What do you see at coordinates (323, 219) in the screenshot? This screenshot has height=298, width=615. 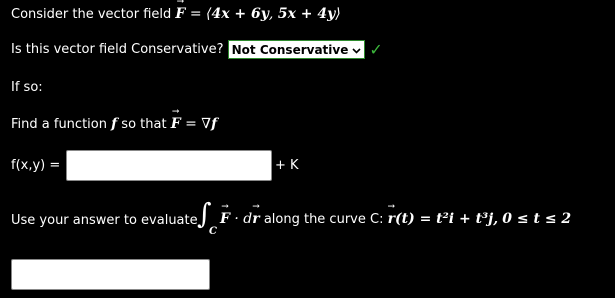 I see `along-curve-text: along the curve C:` at bounding box center [323, 219].